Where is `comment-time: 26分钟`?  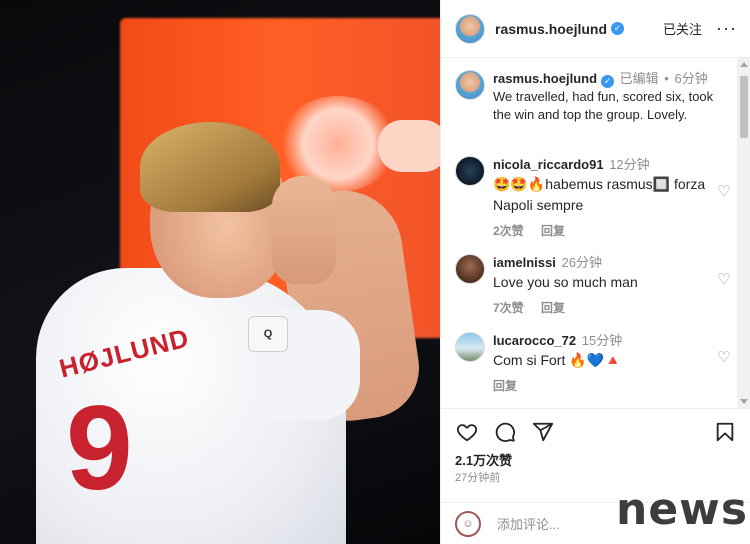 comment-time: 26分钟 is located at coordinates (581, 262).